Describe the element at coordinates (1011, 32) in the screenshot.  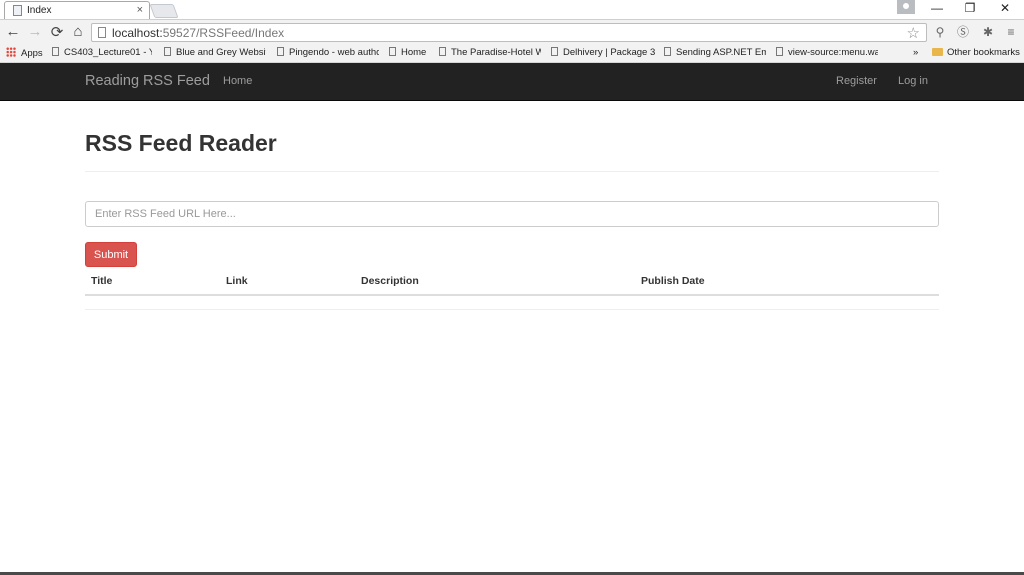
I see `menu-icon: ≡` at that location.